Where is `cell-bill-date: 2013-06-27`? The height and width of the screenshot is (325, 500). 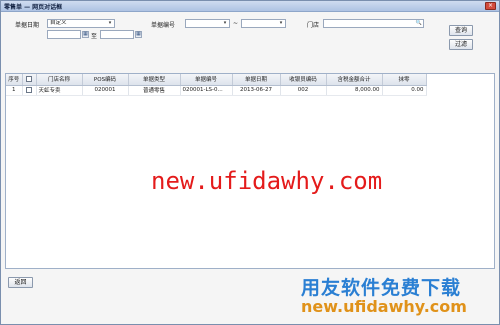
cell-bill-date: 2013-06-27 is located at coordinates (256, 90).